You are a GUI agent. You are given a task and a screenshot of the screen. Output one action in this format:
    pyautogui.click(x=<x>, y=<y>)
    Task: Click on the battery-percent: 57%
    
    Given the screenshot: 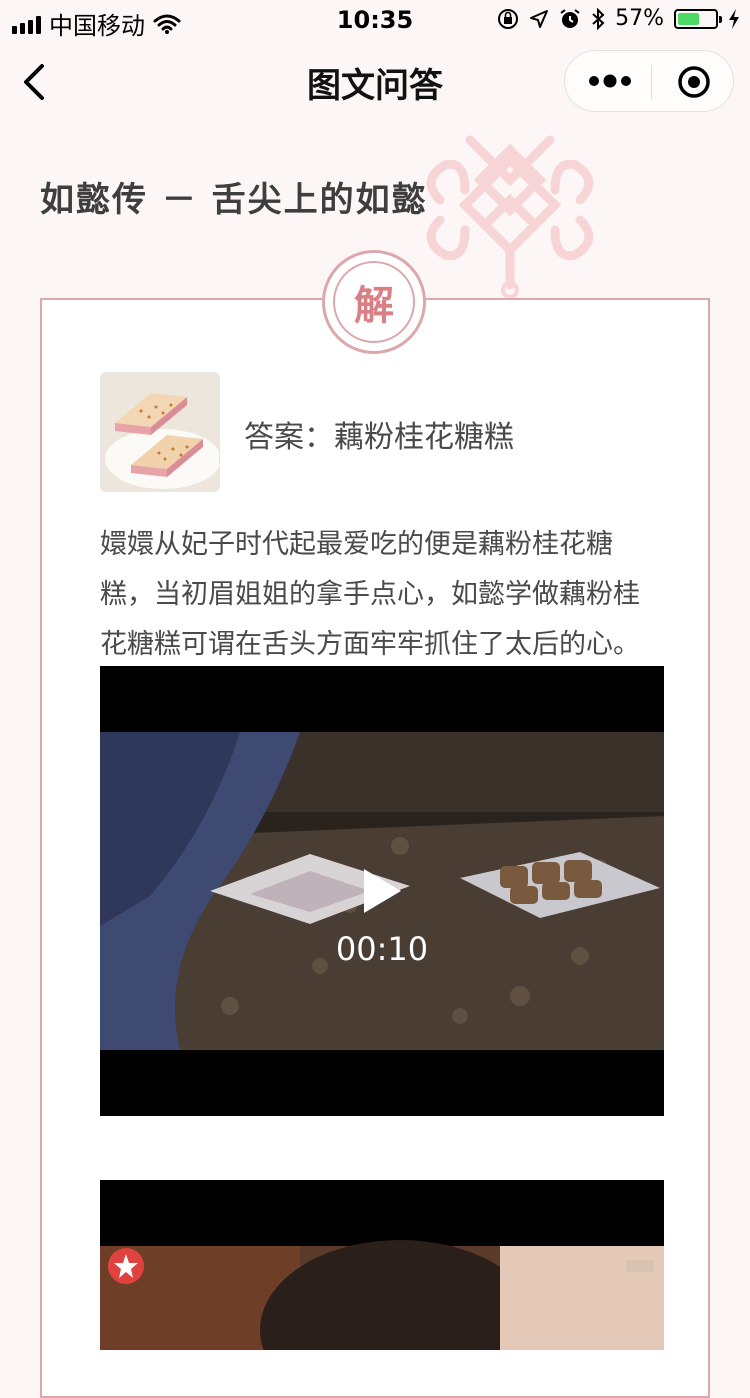 What is the action you would take?
    pyautogui.click(x=639, y=18)
    